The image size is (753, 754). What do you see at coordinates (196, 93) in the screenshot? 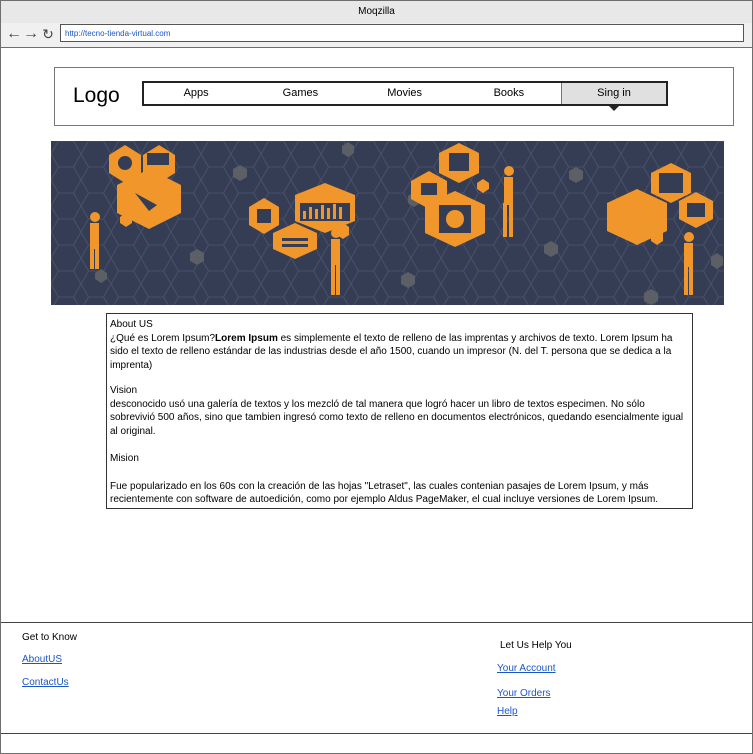
I see `menu-item-apps: Apps` at bounding box center [196, 93].